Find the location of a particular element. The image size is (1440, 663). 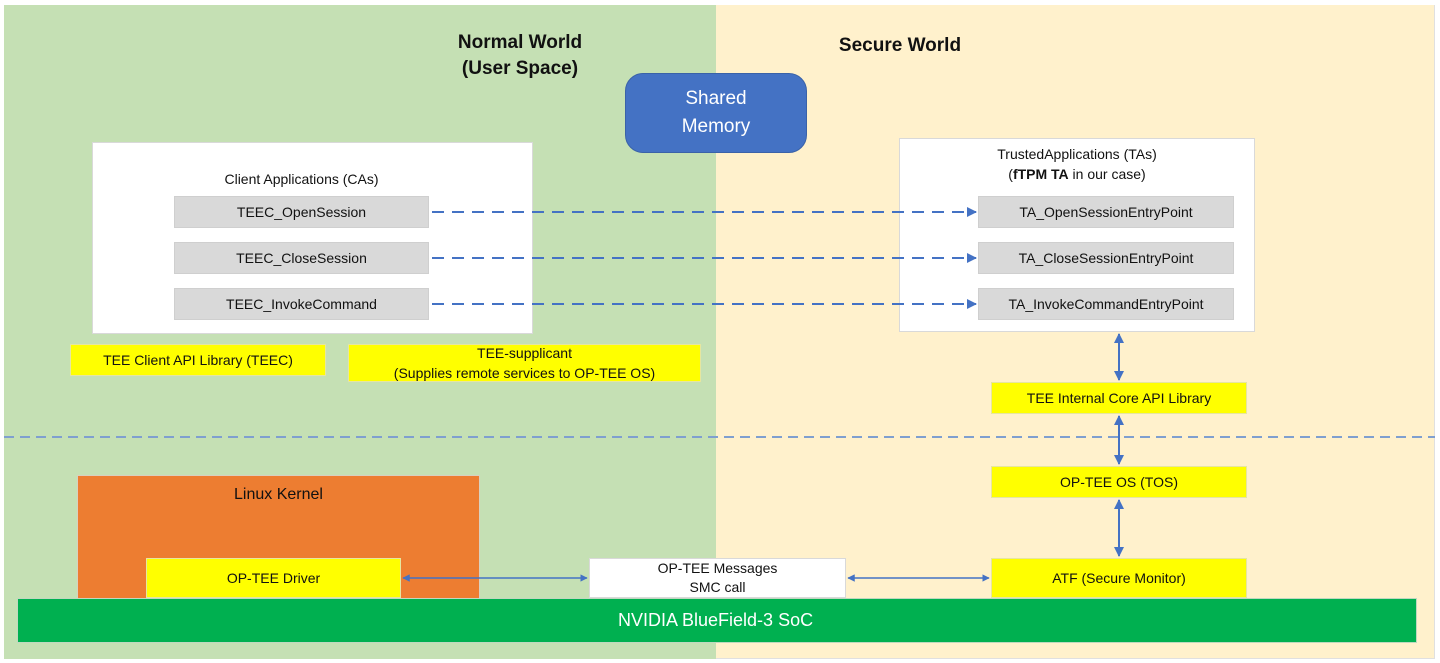

ta-invoke-command-entry-point: TA_InvokeCommandEntryPoint is located at coordinates (1106, 304).